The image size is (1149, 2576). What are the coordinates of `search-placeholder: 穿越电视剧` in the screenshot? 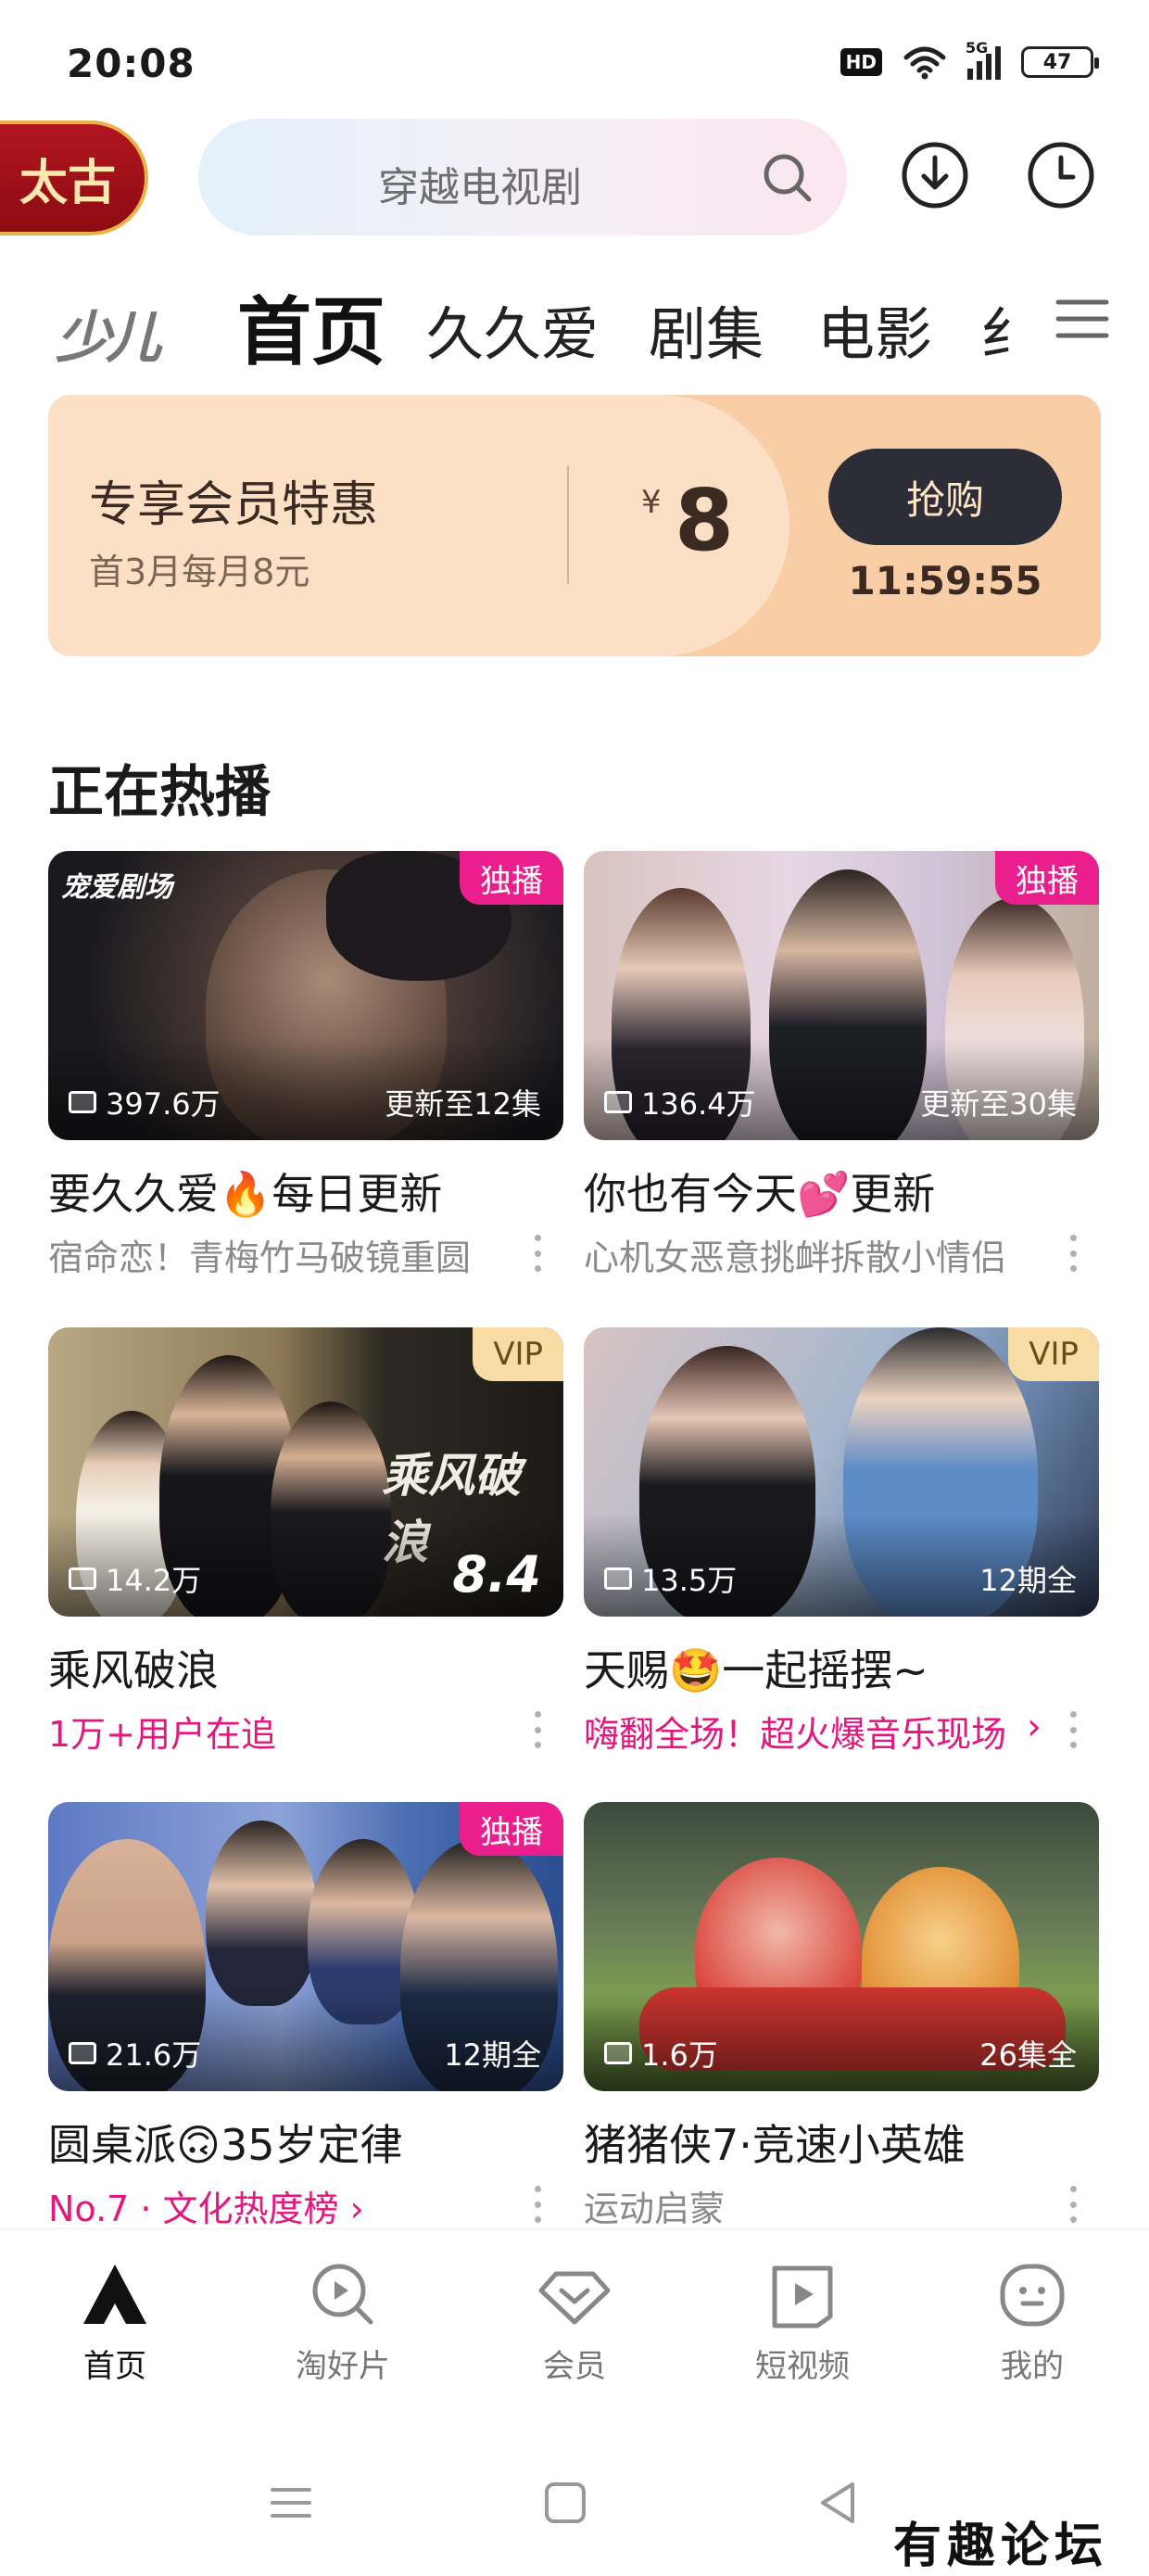 It's located at (480, 187).